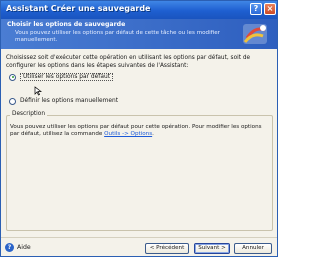 The height and width of the screenshot is (257, 320). I want to click on option-manual: Définir les options manuellement, so click(63, 101).